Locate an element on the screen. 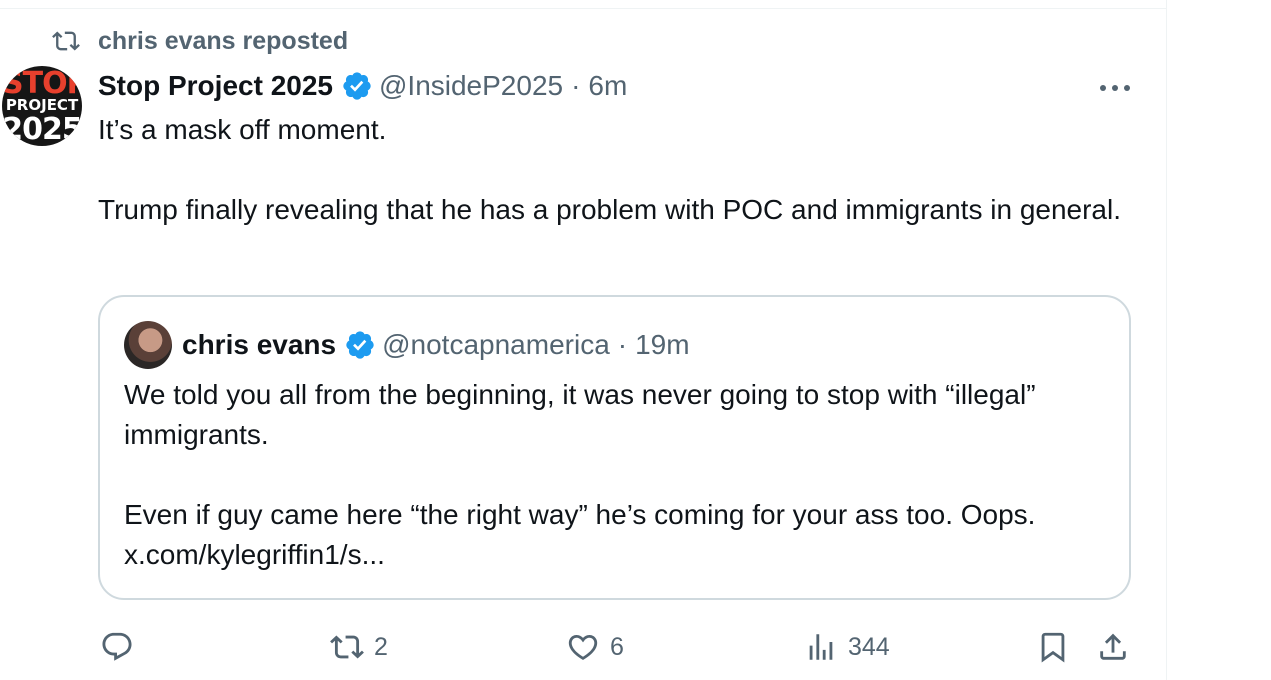 This screenshot has width=1271, height=680. quote-header: chris evans @notcapnamerica · 19m is located at coordinates (436, 345).